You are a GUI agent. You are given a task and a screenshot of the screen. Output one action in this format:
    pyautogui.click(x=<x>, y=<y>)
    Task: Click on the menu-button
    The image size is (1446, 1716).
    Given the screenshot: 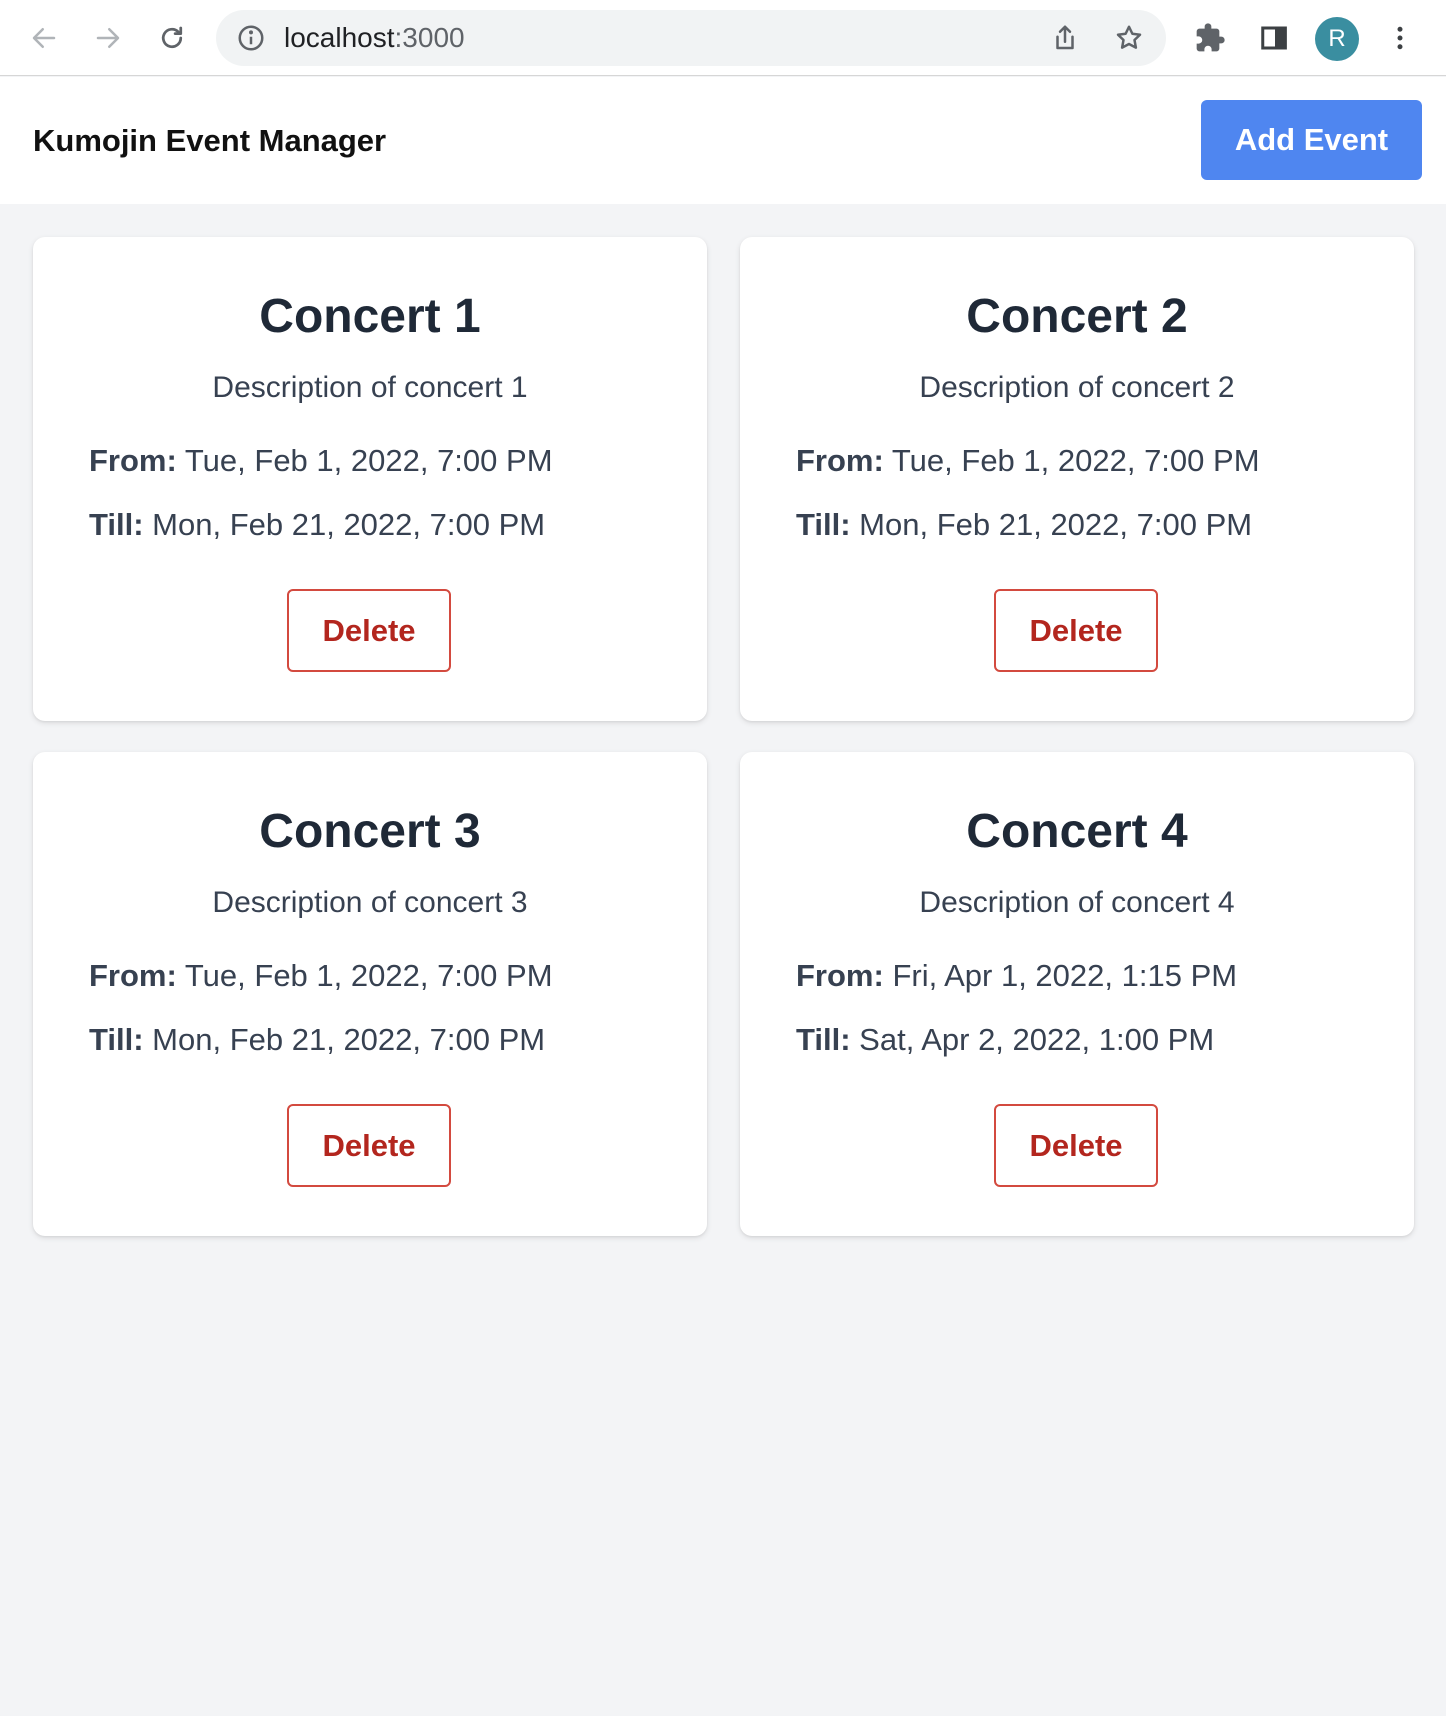 What is the action you would take?
    pyautogui.click(x=1400, y=38)
    